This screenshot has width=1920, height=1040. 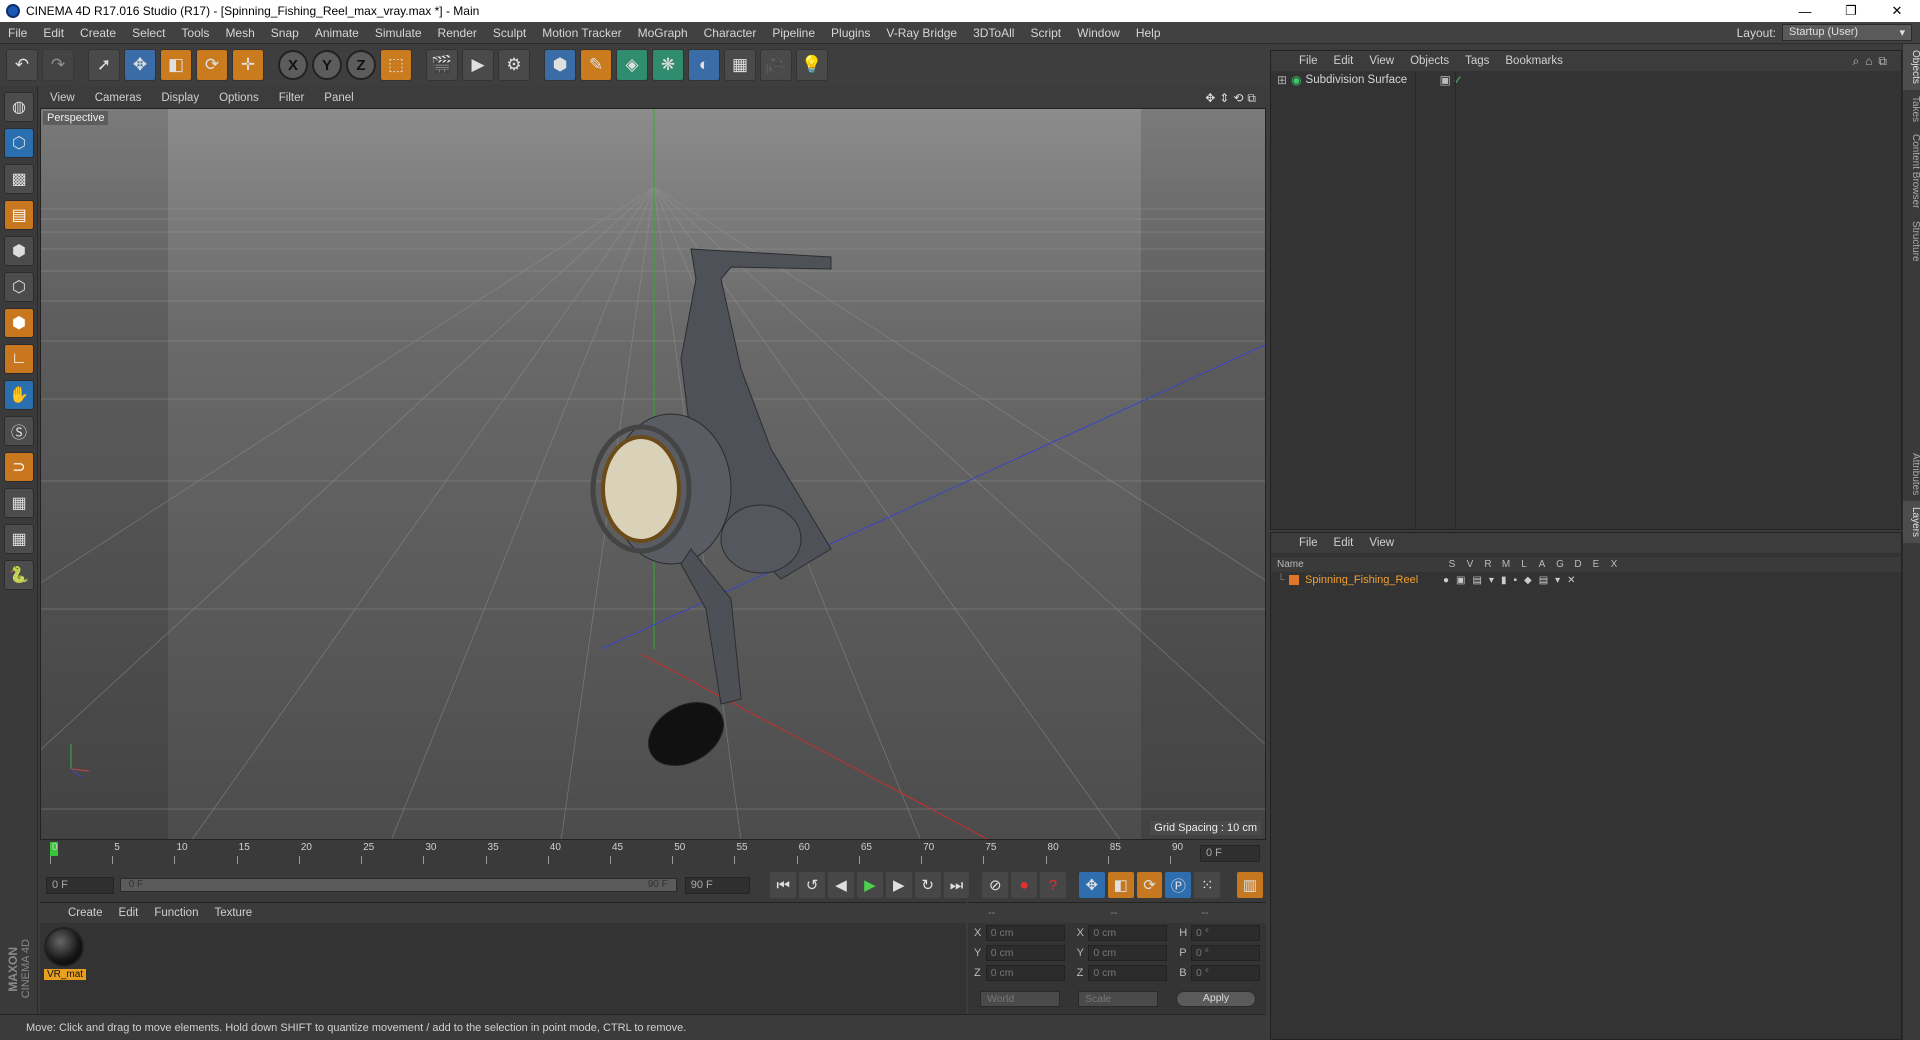 I want to click on restore-button: ❐, so click(x=1851, y=11).